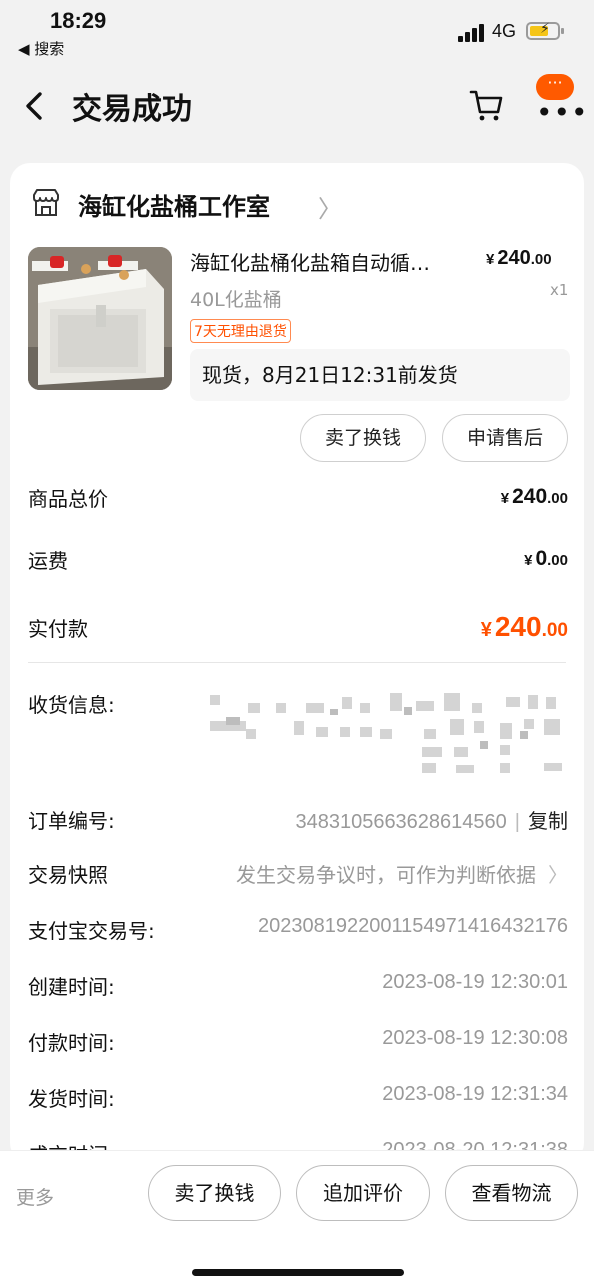 Image resolution: width=594 pixels, height=1286 pixels. What do you see at coordinates (298, 565) in the screenshot?
I see `shipping-row: 运费 ¥0.00` at bounding box center [298, 565].